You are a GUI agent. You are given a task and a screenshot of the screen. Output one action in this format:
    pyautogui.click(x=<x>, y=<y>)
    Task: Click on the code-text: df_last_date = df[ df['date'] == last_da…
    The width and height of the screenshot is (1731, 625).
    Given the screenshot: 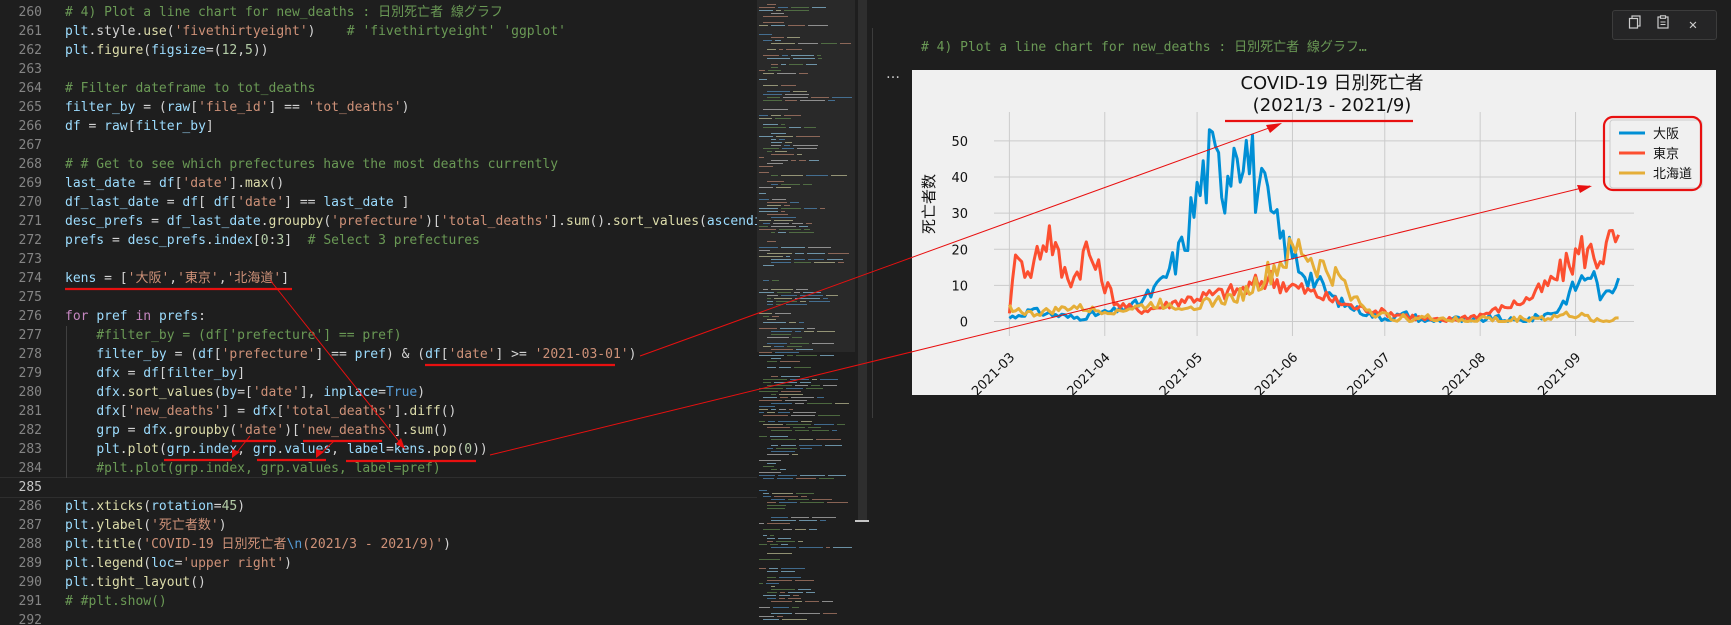 What is the action you would take?
    pyautogui.click(x=237, y=202)
    